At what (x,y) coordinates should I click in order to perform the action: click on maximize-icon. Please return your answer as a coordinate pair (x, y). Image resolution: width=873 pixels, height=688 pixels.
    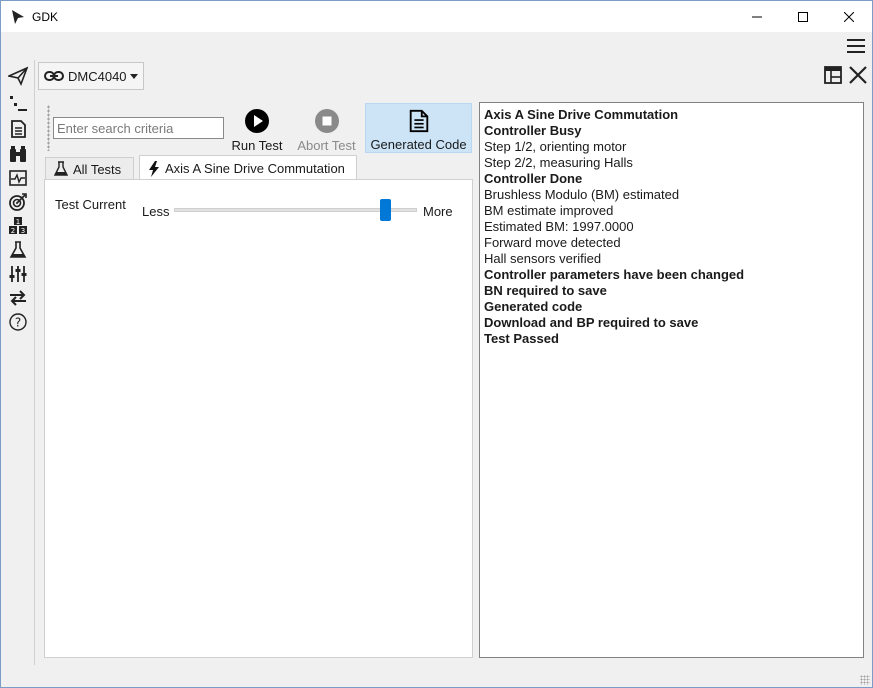
    Looking at the image, I should click on (803, 16).